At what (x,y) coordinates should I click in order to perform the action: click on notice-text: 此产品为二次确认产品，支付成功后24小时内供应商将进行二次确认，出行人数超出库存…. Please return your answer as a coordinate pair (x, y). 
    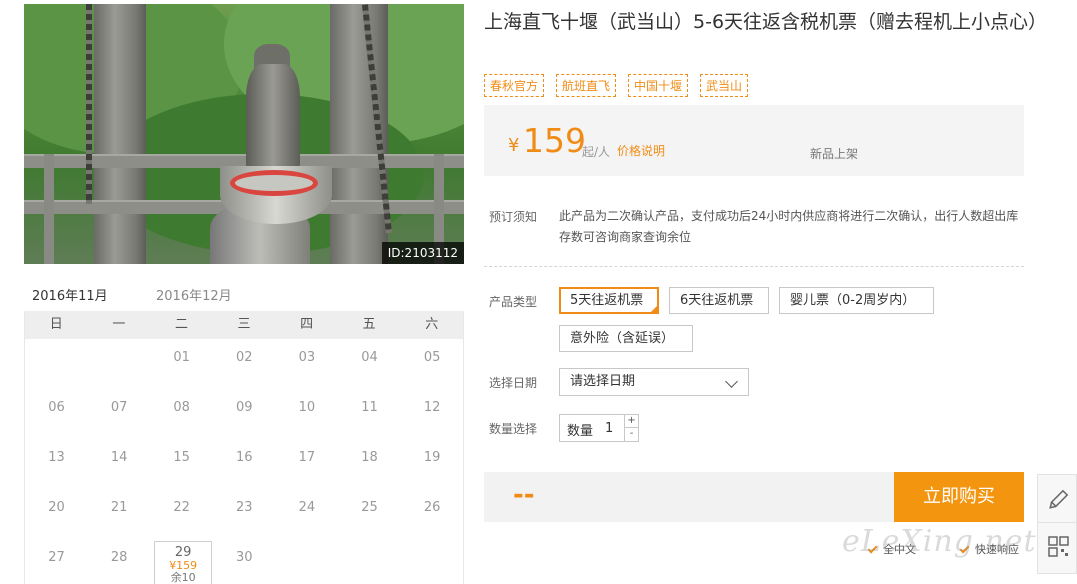
    Looking at the image, I should click on (789, 226).